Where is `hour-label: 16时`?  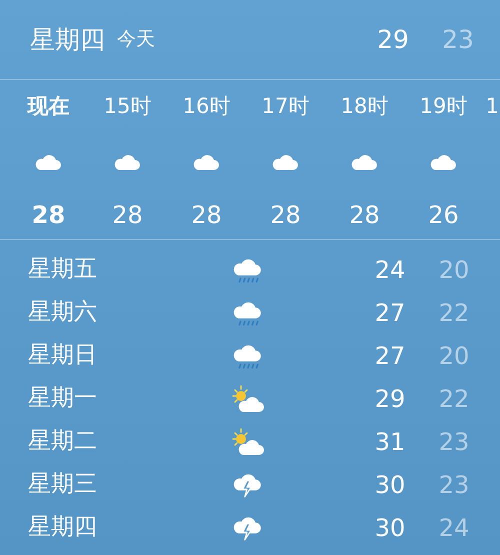
hour-label: 16时 is located at coordinates (206, 106).